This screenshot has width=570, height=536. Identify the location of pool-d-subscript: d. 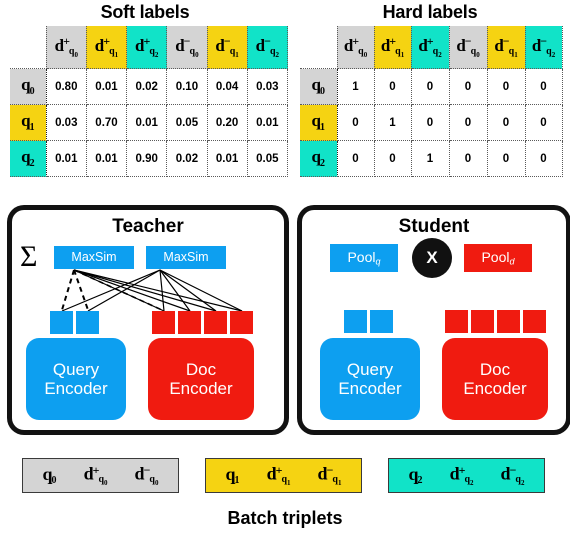
(512, 261).